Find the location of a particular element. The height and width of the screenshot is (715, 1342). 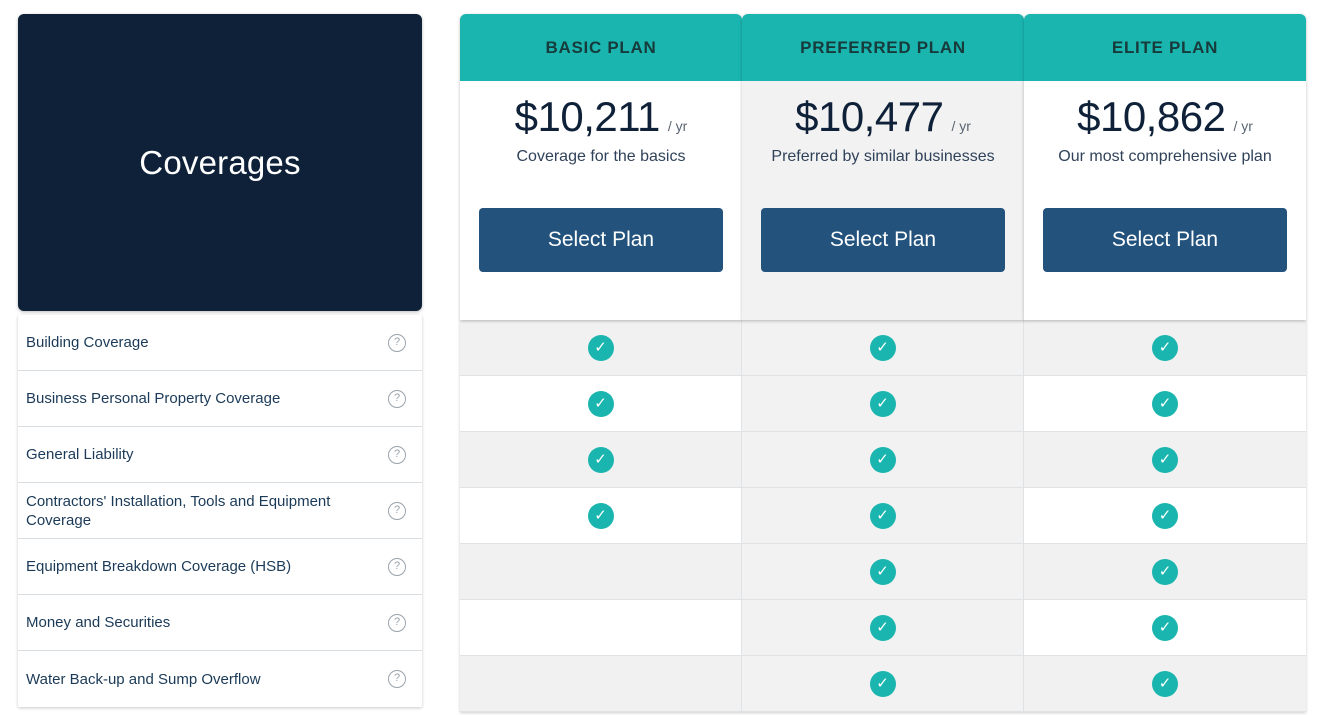

plan-tagline: Preferred by similar businesses is located at coordinates (883, 156).